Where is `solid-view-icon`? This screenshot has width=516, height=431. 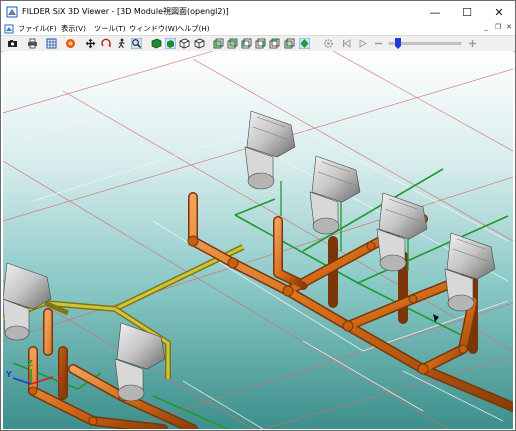
solid-view-icon is located at coordinates (156, 43).